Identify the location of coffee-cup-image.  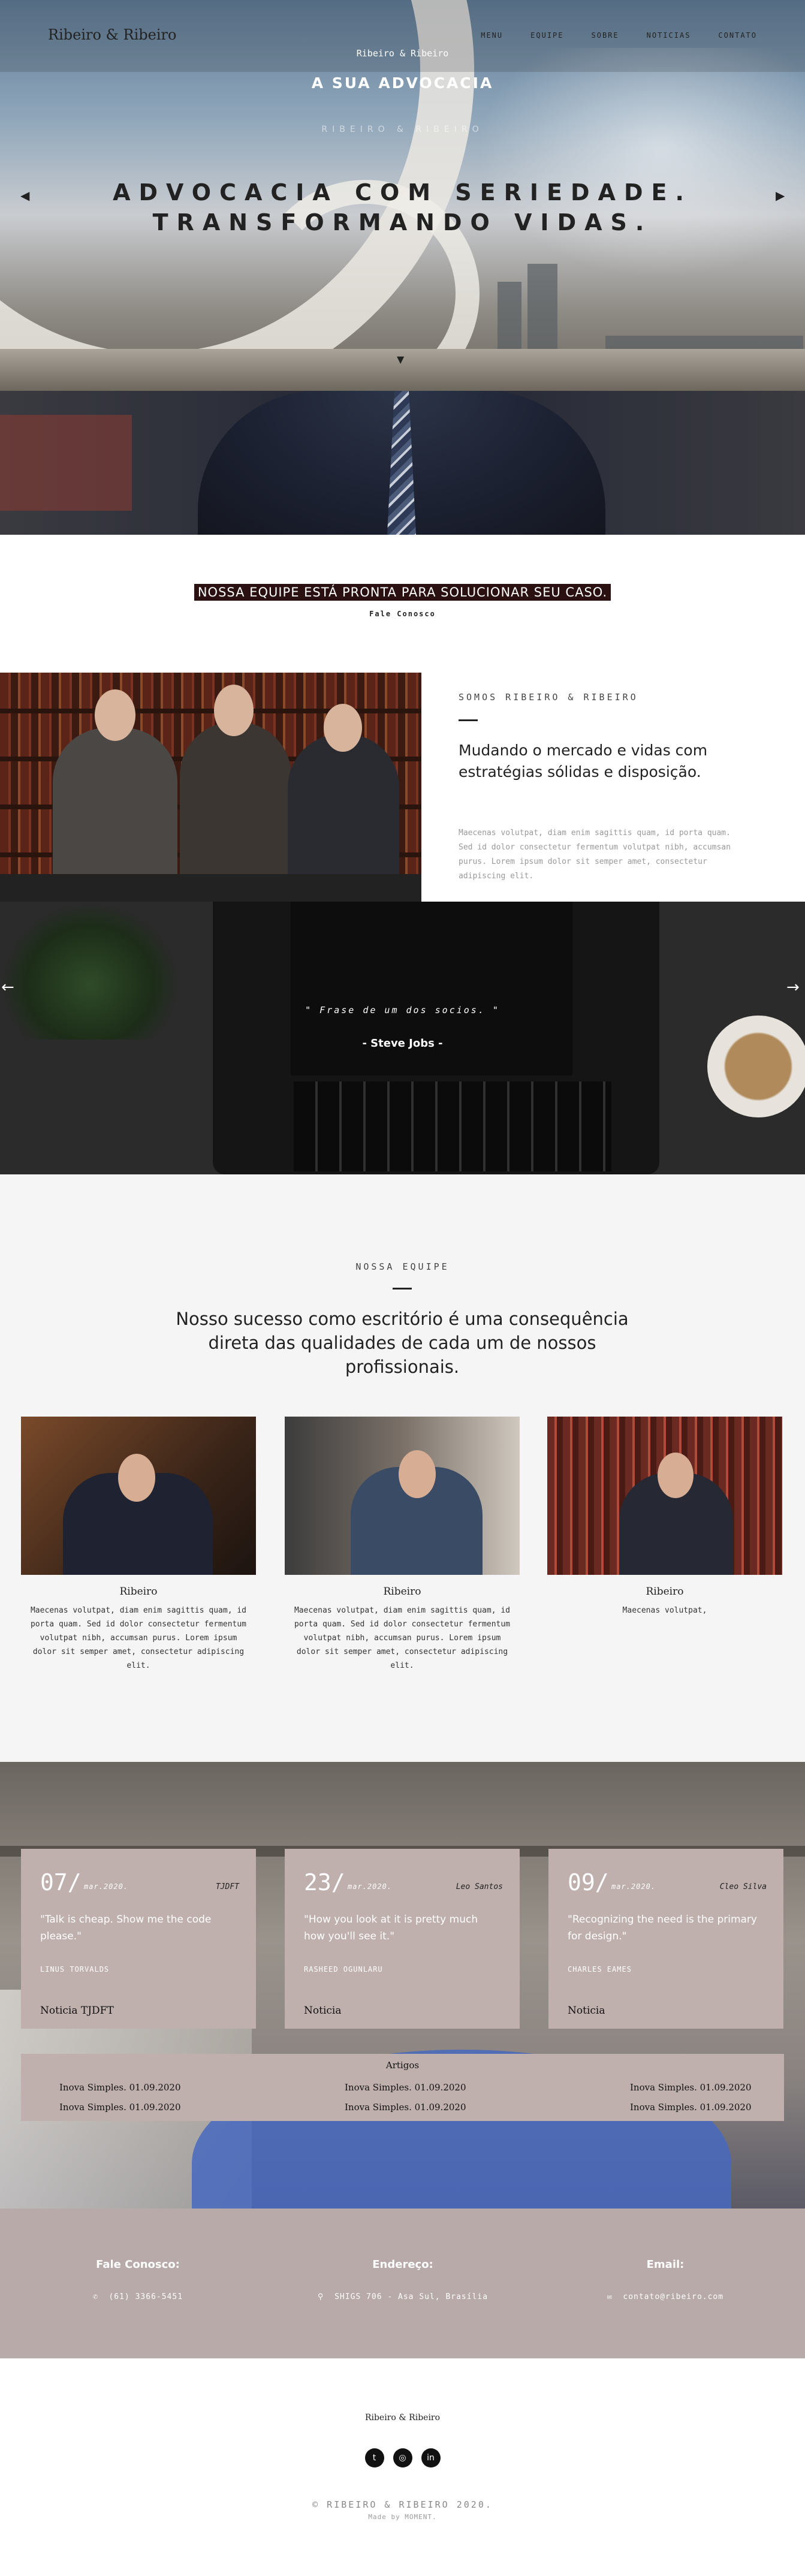
(756, 1067).